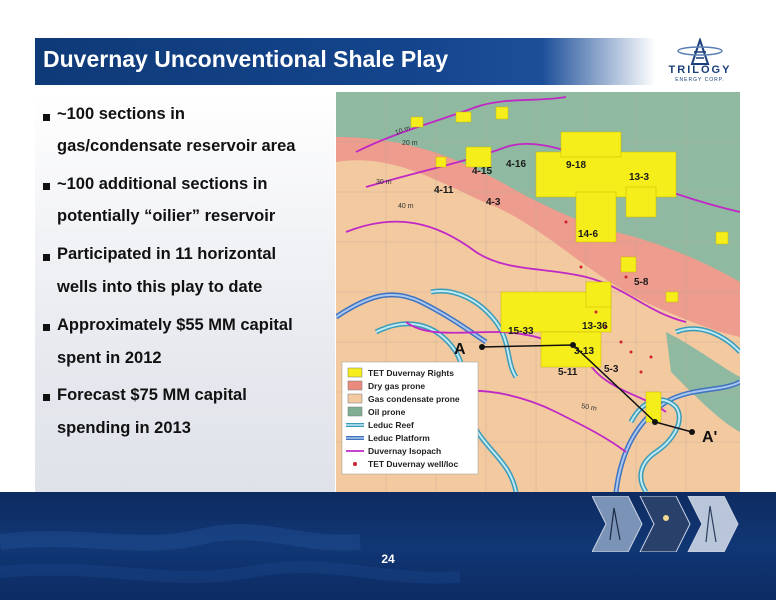  Describe the element at coordinates (700, 50) in the screenshot. I see `derrick-logo-icon` at that location.